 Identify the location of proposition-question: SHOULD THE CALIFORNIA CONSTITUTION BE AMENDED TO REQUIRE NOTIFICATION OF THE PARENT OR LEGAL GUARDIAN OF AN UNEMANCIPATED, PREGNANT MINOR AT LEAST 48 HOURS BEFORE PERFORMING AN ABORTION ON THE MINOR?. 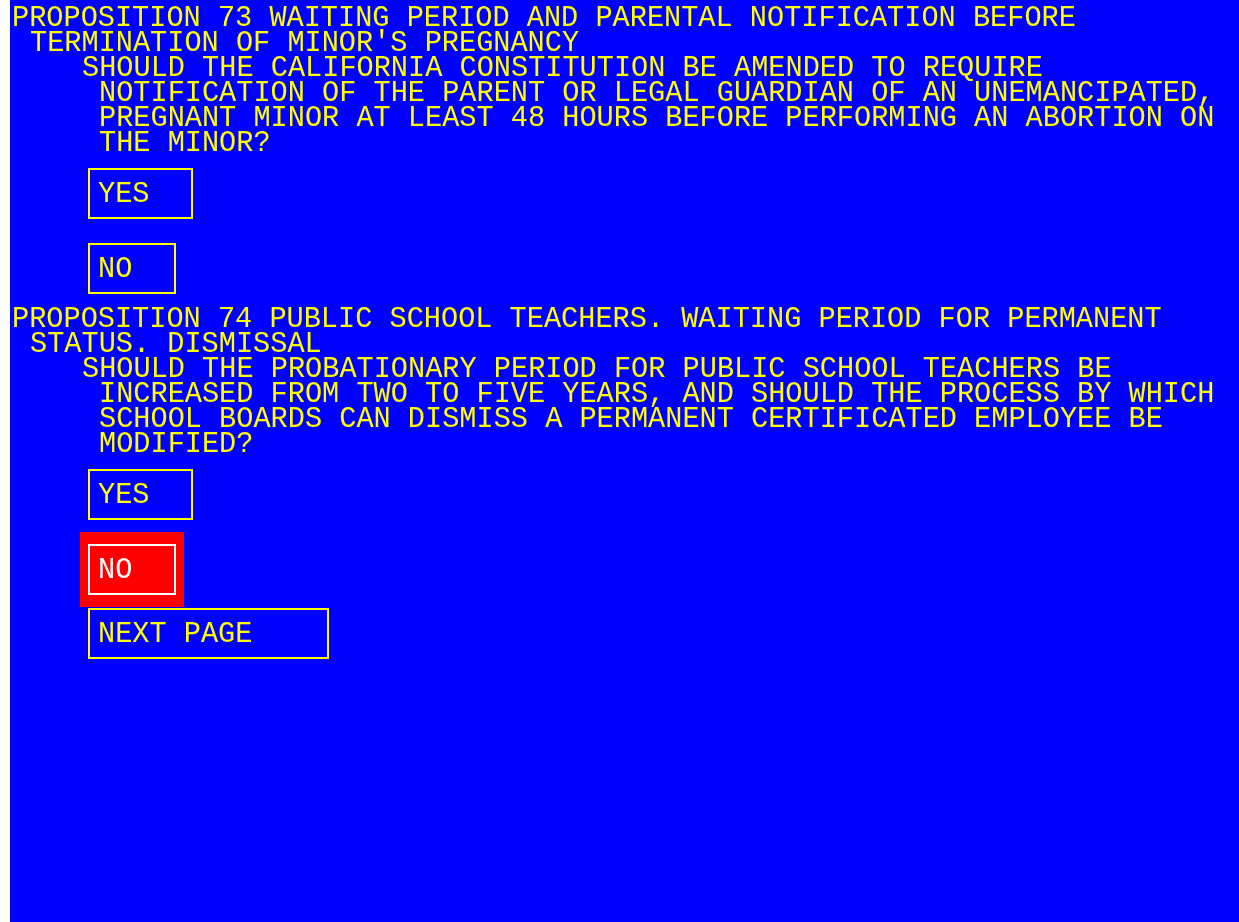
(648, 106).